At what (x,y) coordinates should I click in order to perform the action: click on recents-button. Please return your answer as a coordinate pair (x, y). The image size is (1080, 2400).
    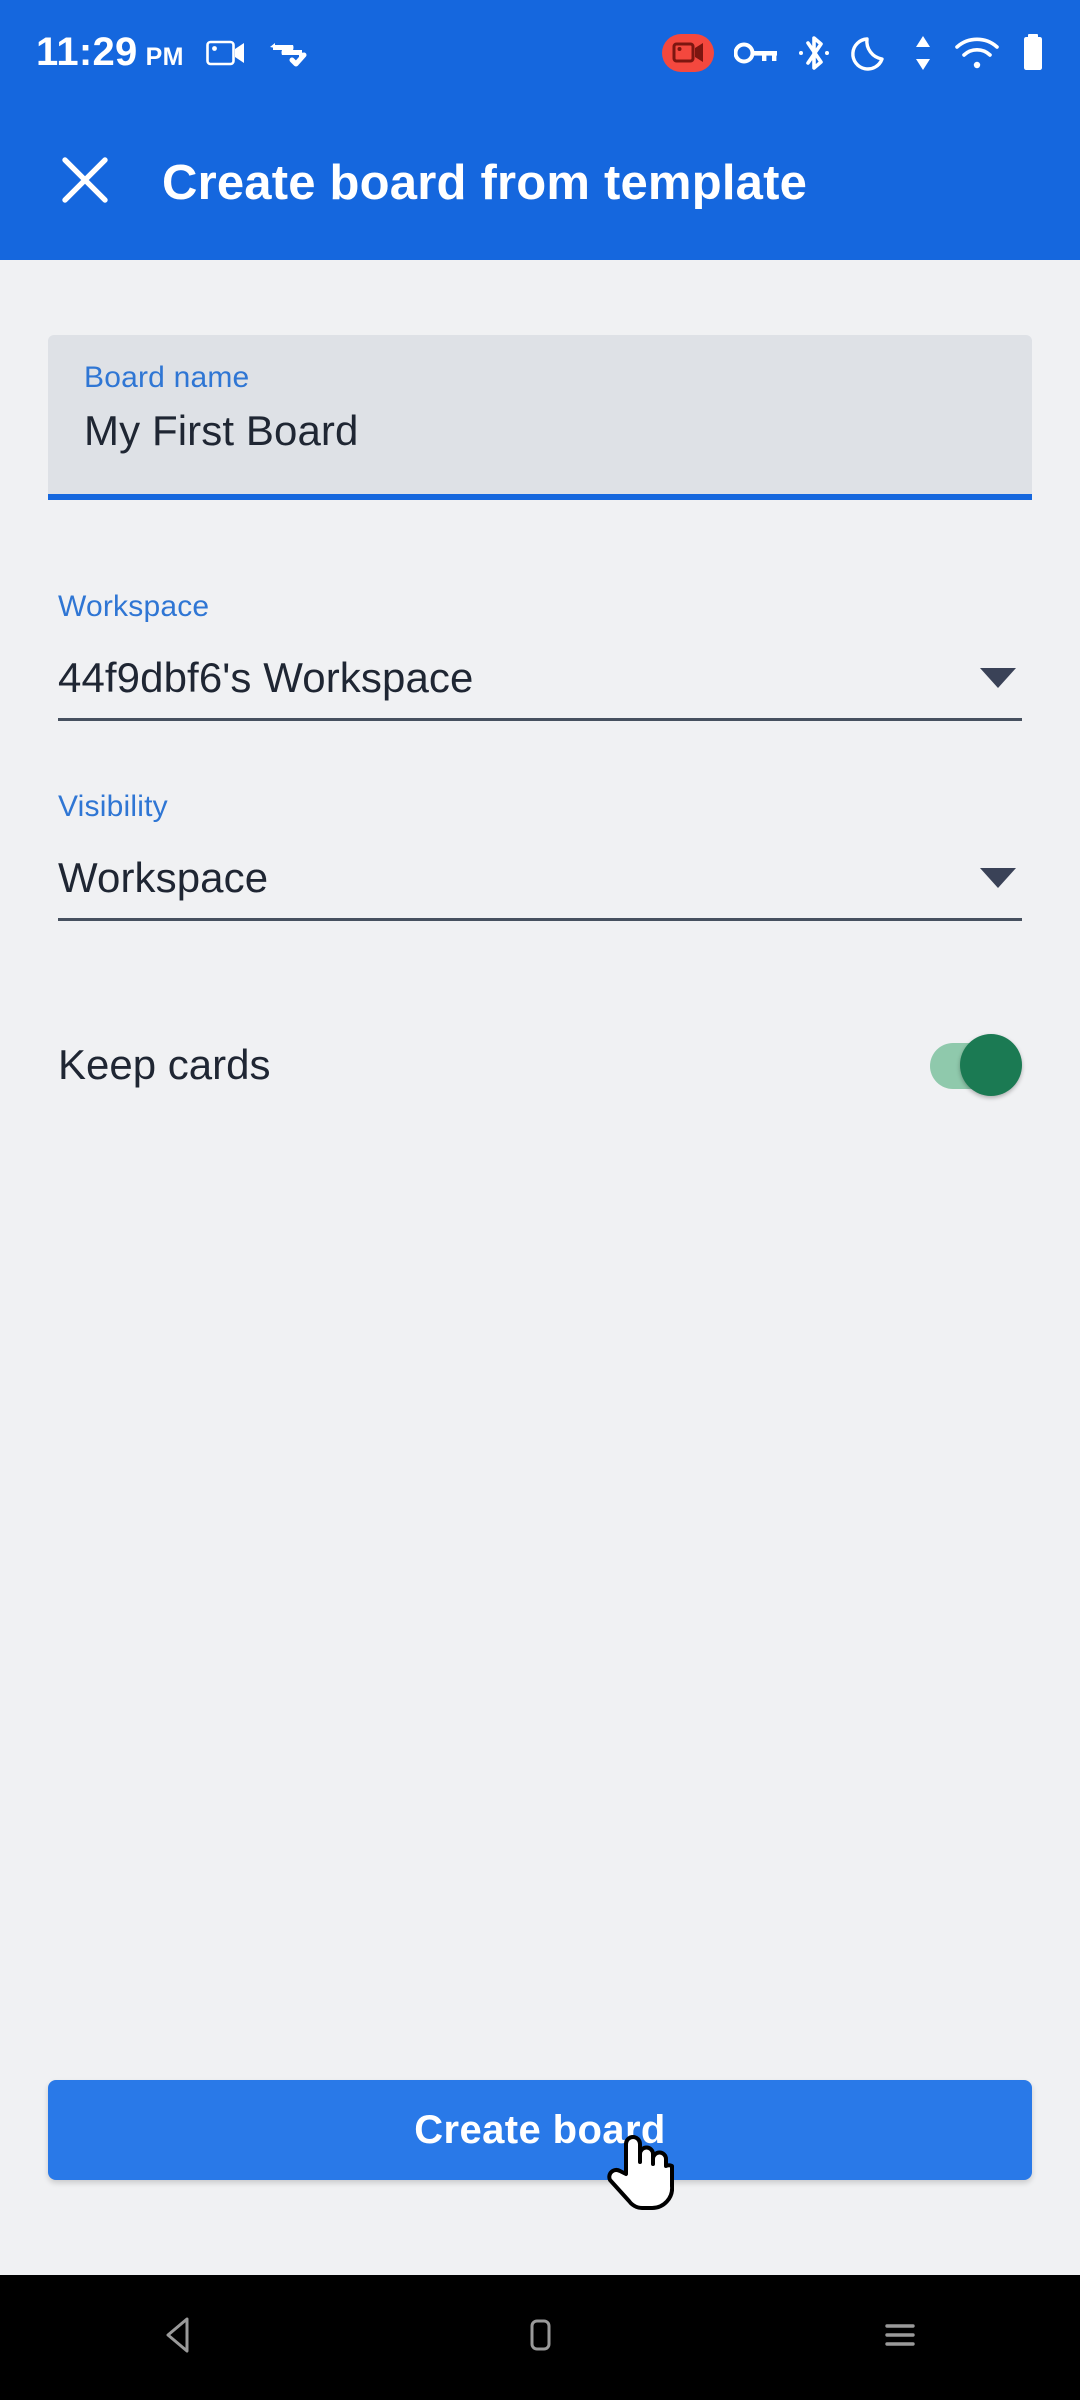
    Looking at the image, I should click on (900, 2337).